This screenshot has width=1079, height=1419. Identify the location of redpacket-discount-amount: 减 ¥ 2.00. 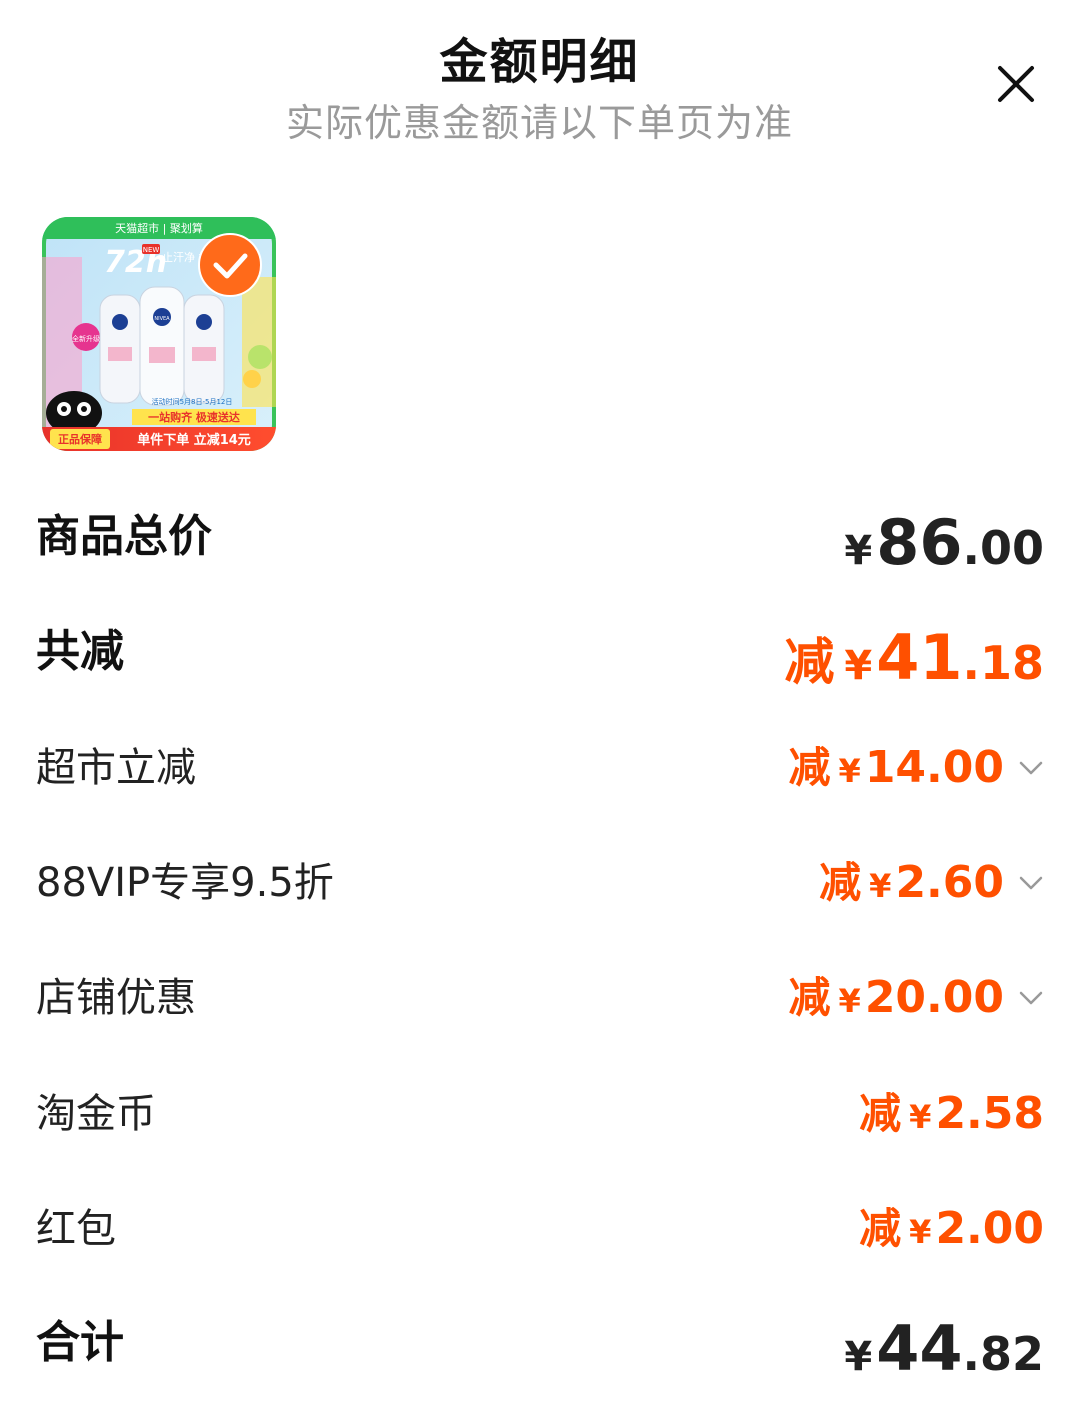
(951, 1229).